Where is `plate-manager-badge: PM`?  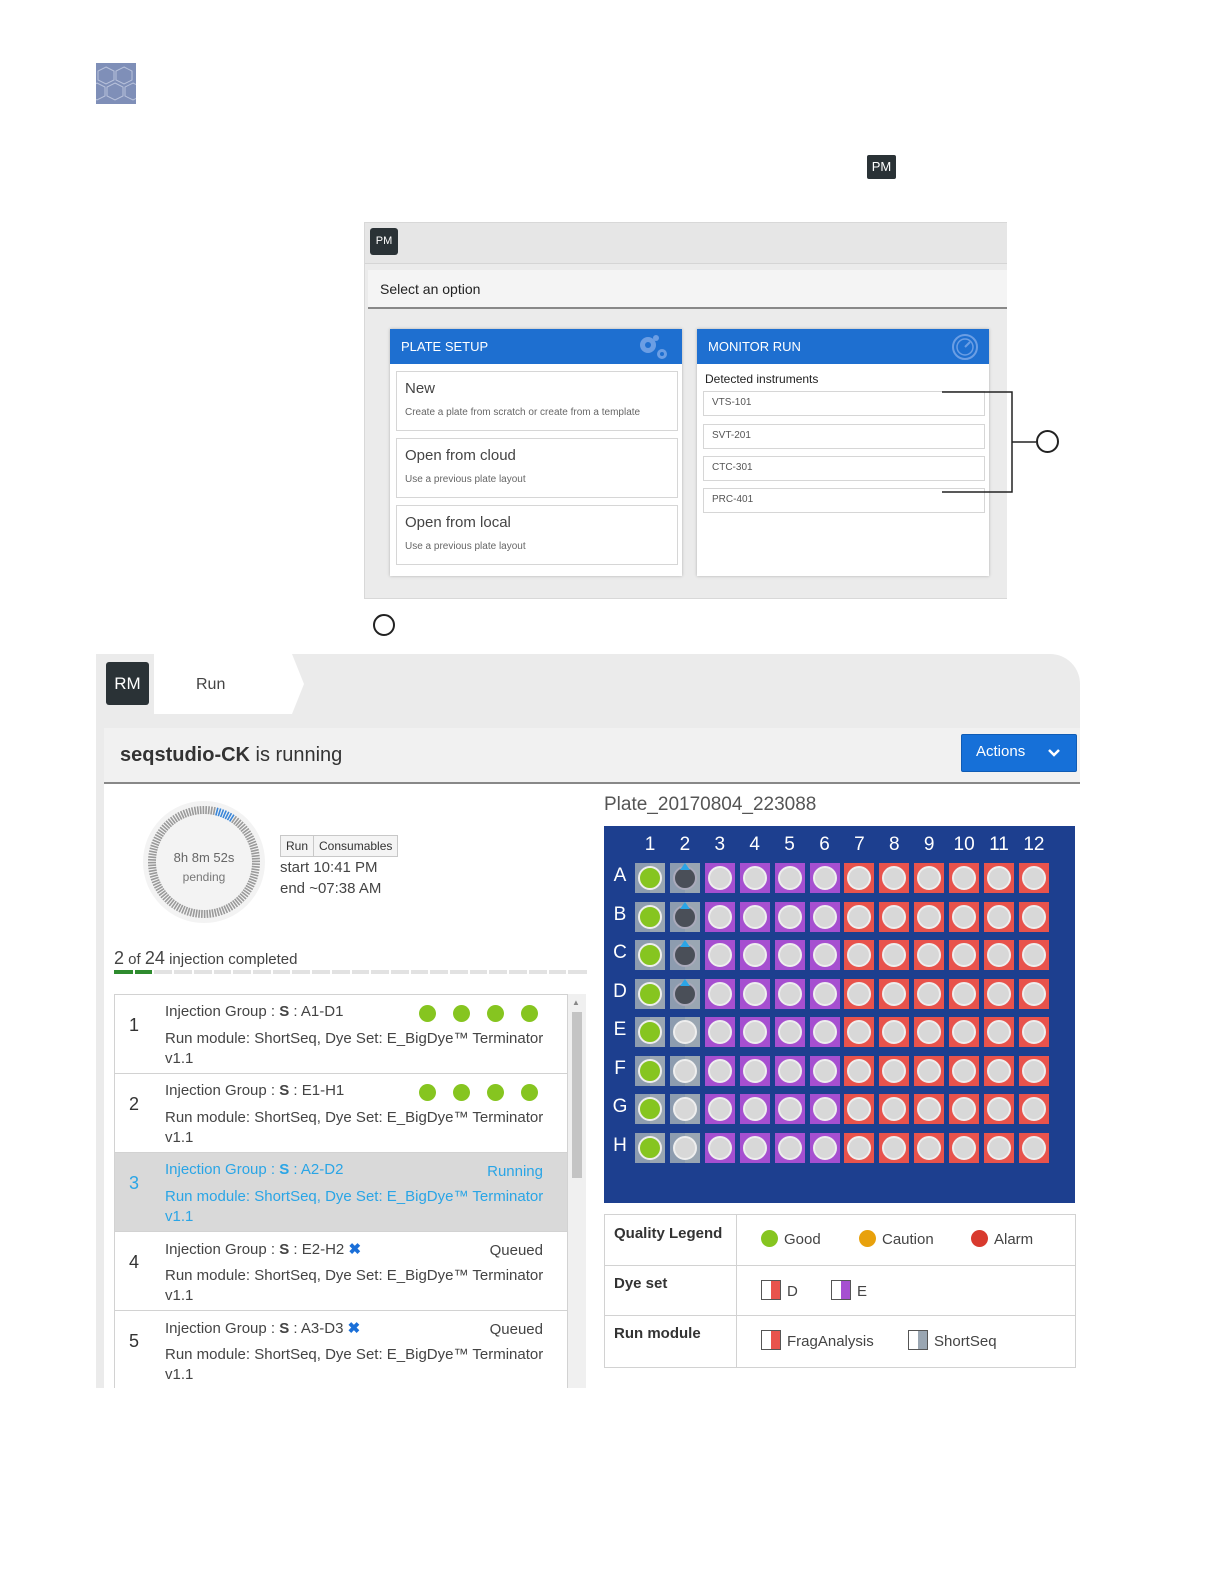 plate-manager-badge: PM is located at coordinates (384, 241).